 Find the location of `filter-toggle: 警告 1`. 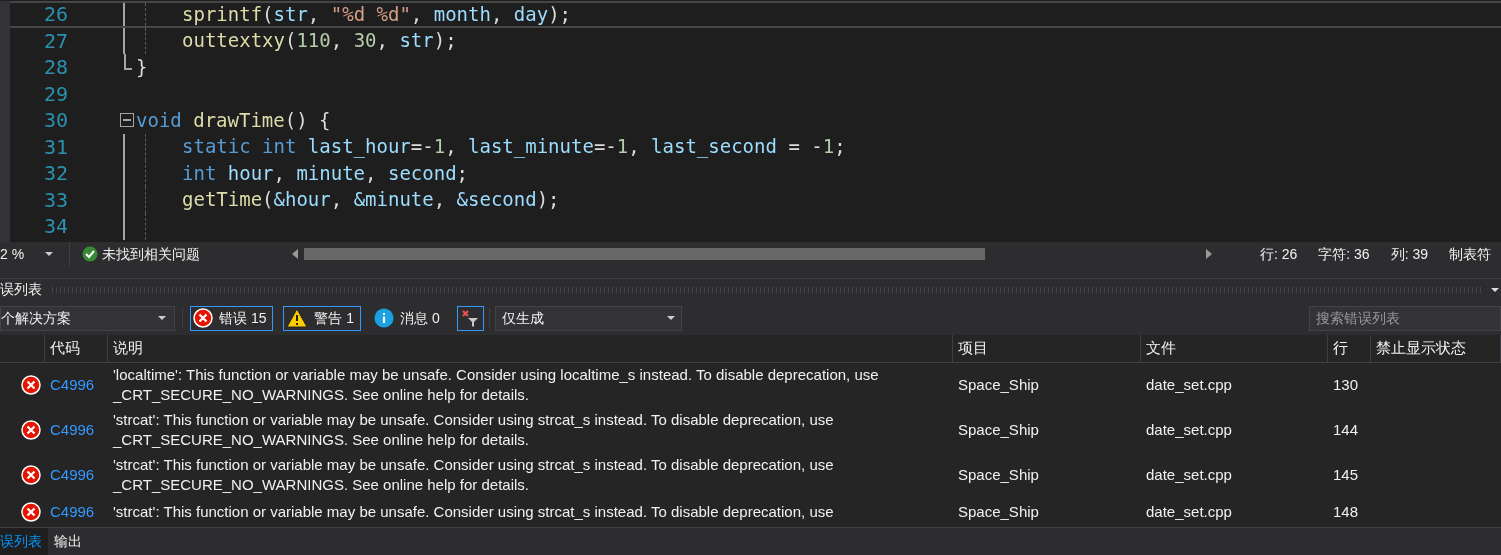

filter-toggle: 警告 1 is located at coordinates (322, 318).